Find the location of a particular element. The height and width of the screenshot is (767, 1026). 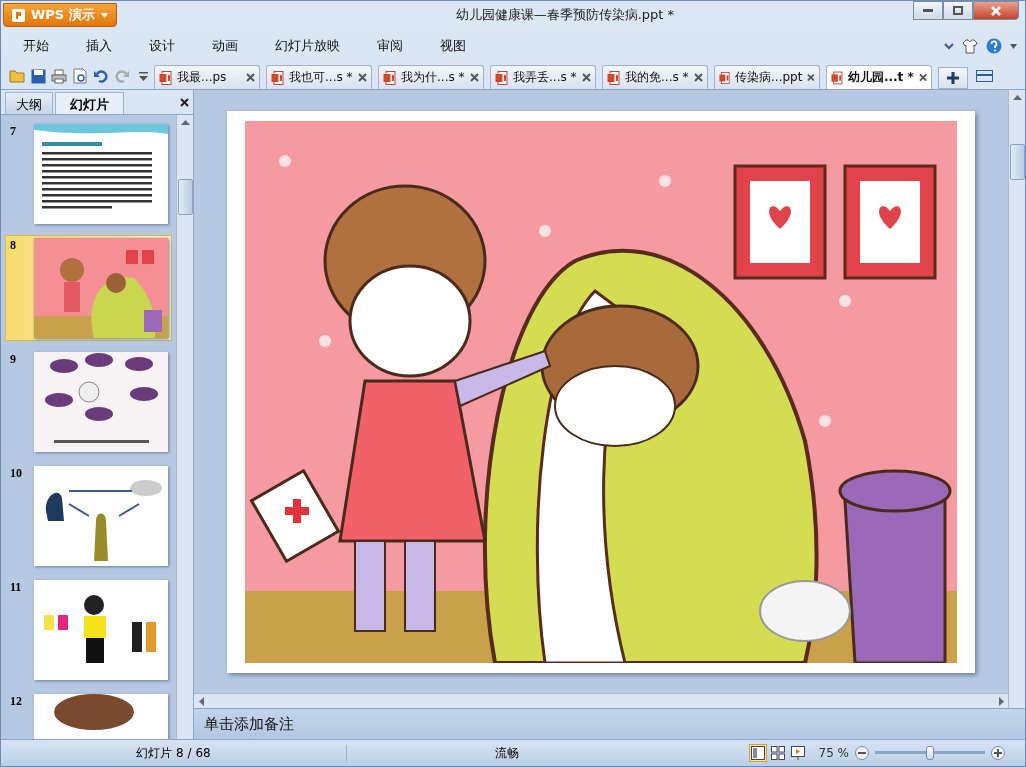

notes-field: 单击添加备注 is located at coordinates (609, 723).